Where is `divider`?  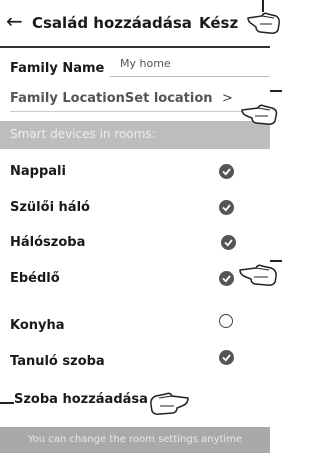
divider is located at coordinates (140, 111).